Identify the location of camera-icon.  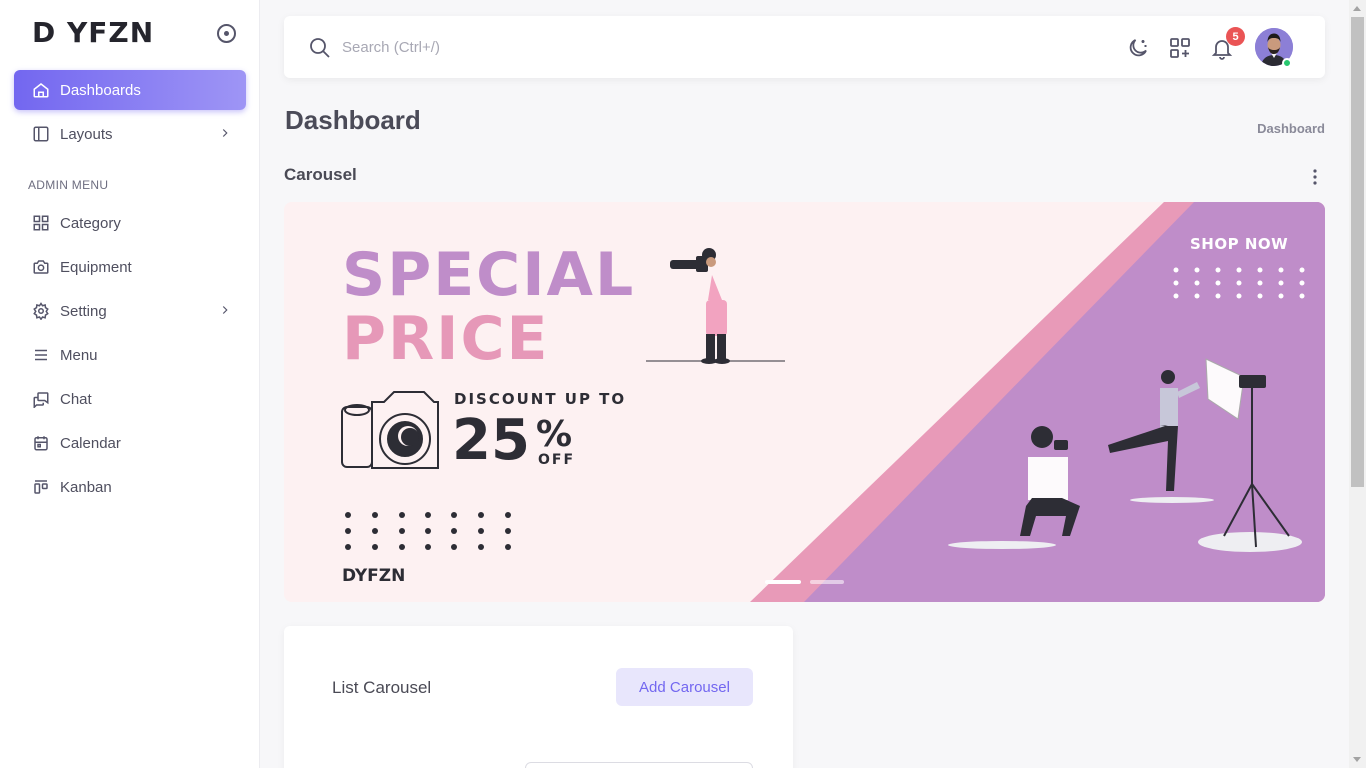
(41, 267).